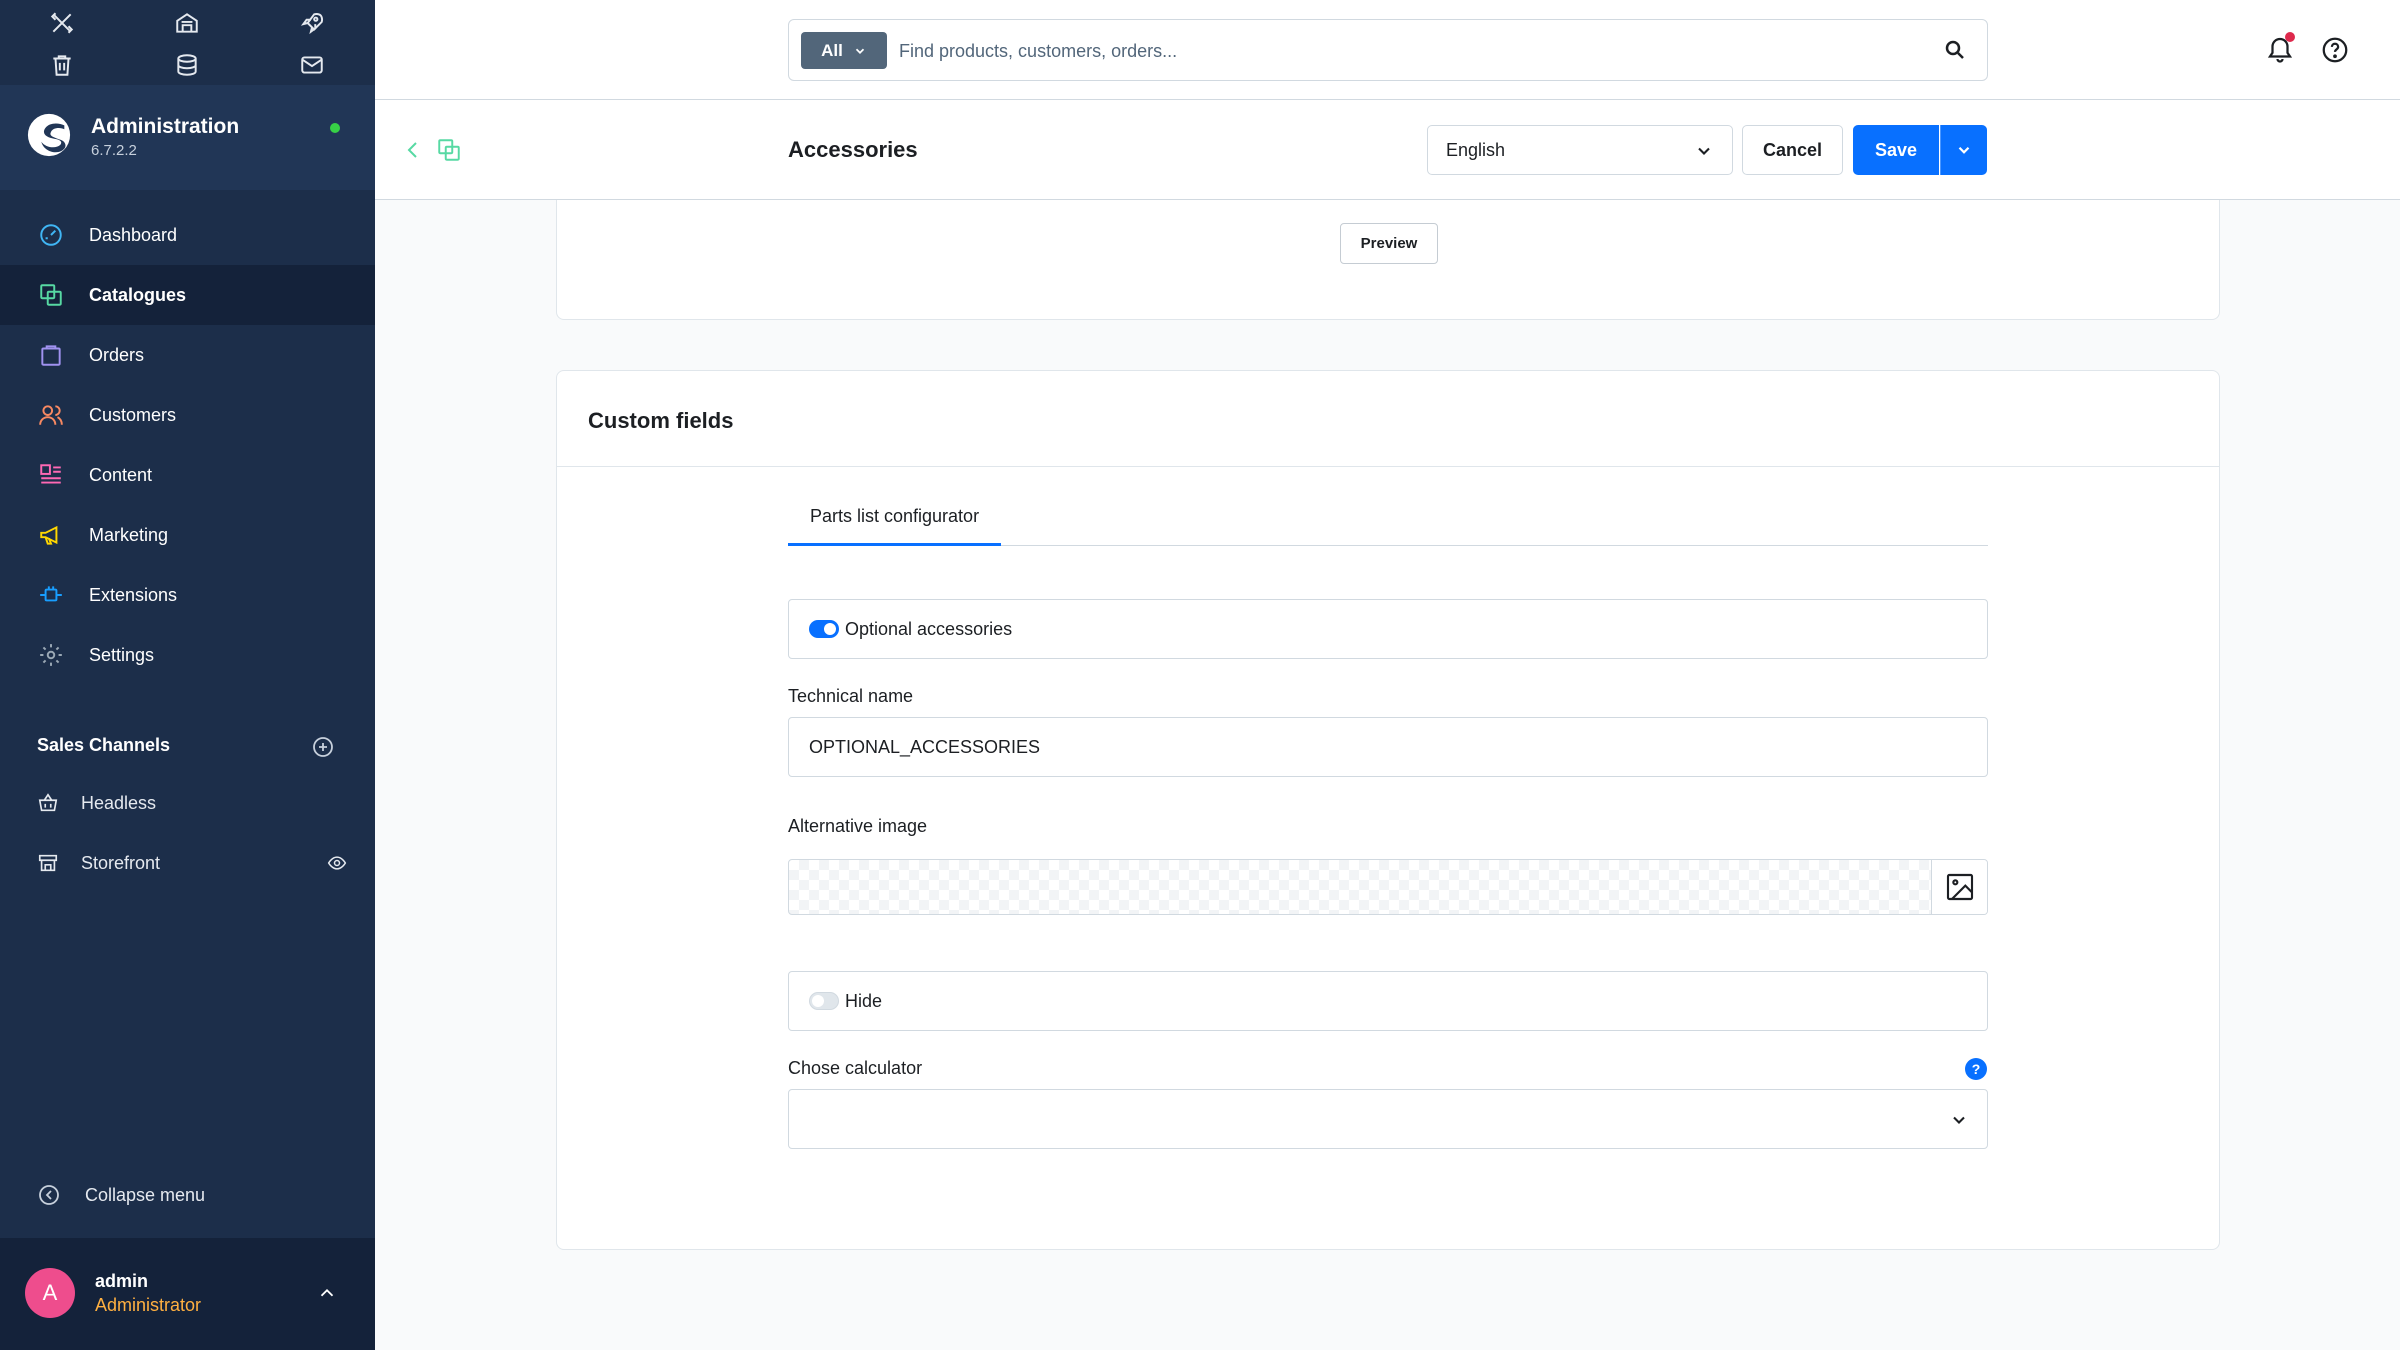  Describe the element at coordinates (855, 1068) in the screenshot. I see `calculator-label: Chose calculator` at that location.